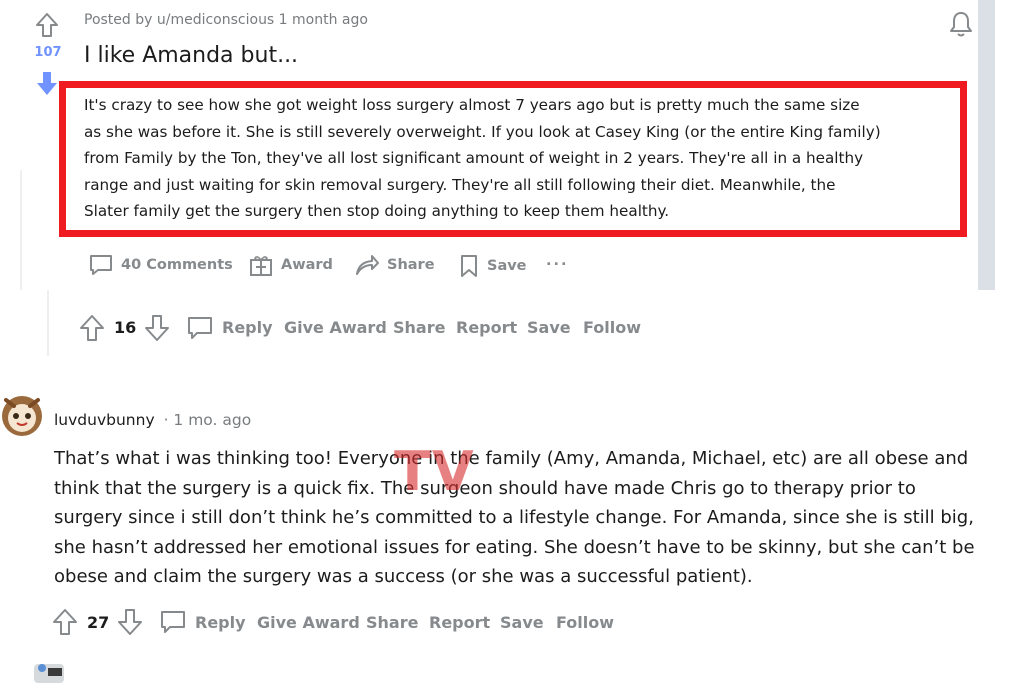 The image size is (1024, 683). Describe the element at coordinates (469, 266) in the screenshot. I see `bookmark-icon` at that location.